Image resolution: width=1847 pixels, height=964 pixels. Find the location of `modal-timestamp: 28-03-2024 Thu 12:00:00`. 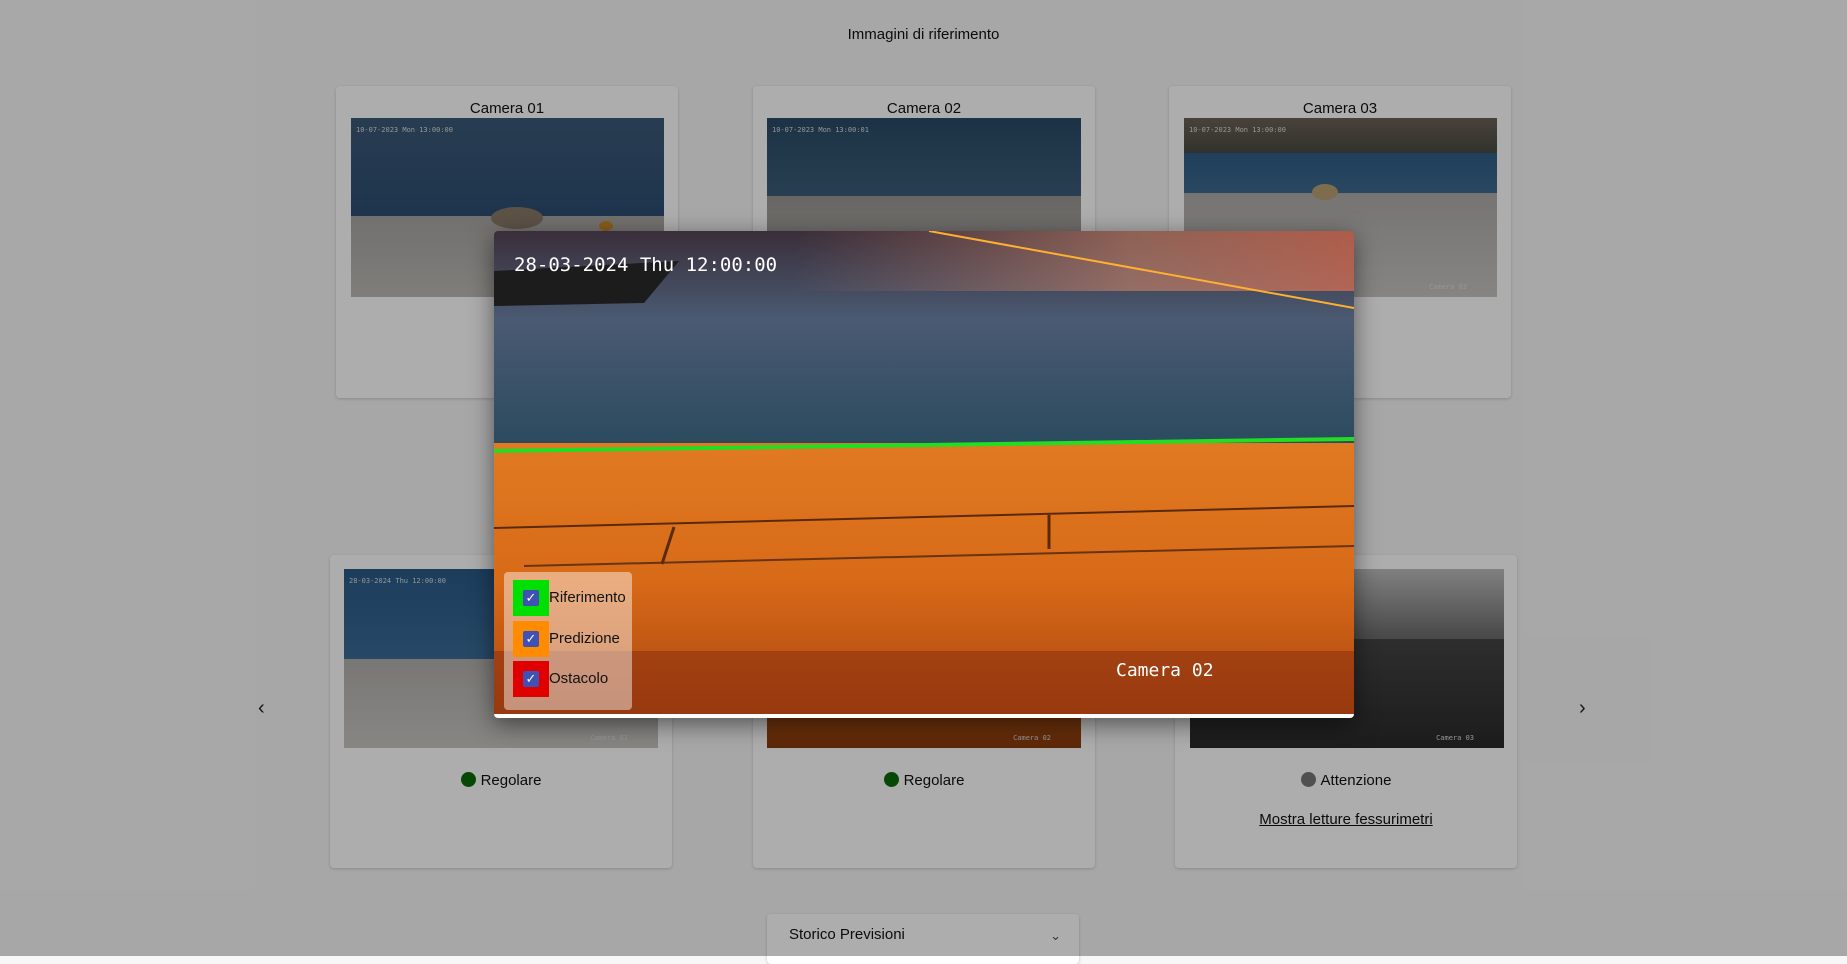

modal-timestamp: 28-03-2024 Thu 12:00:00 is located at coordinates (645, 265).